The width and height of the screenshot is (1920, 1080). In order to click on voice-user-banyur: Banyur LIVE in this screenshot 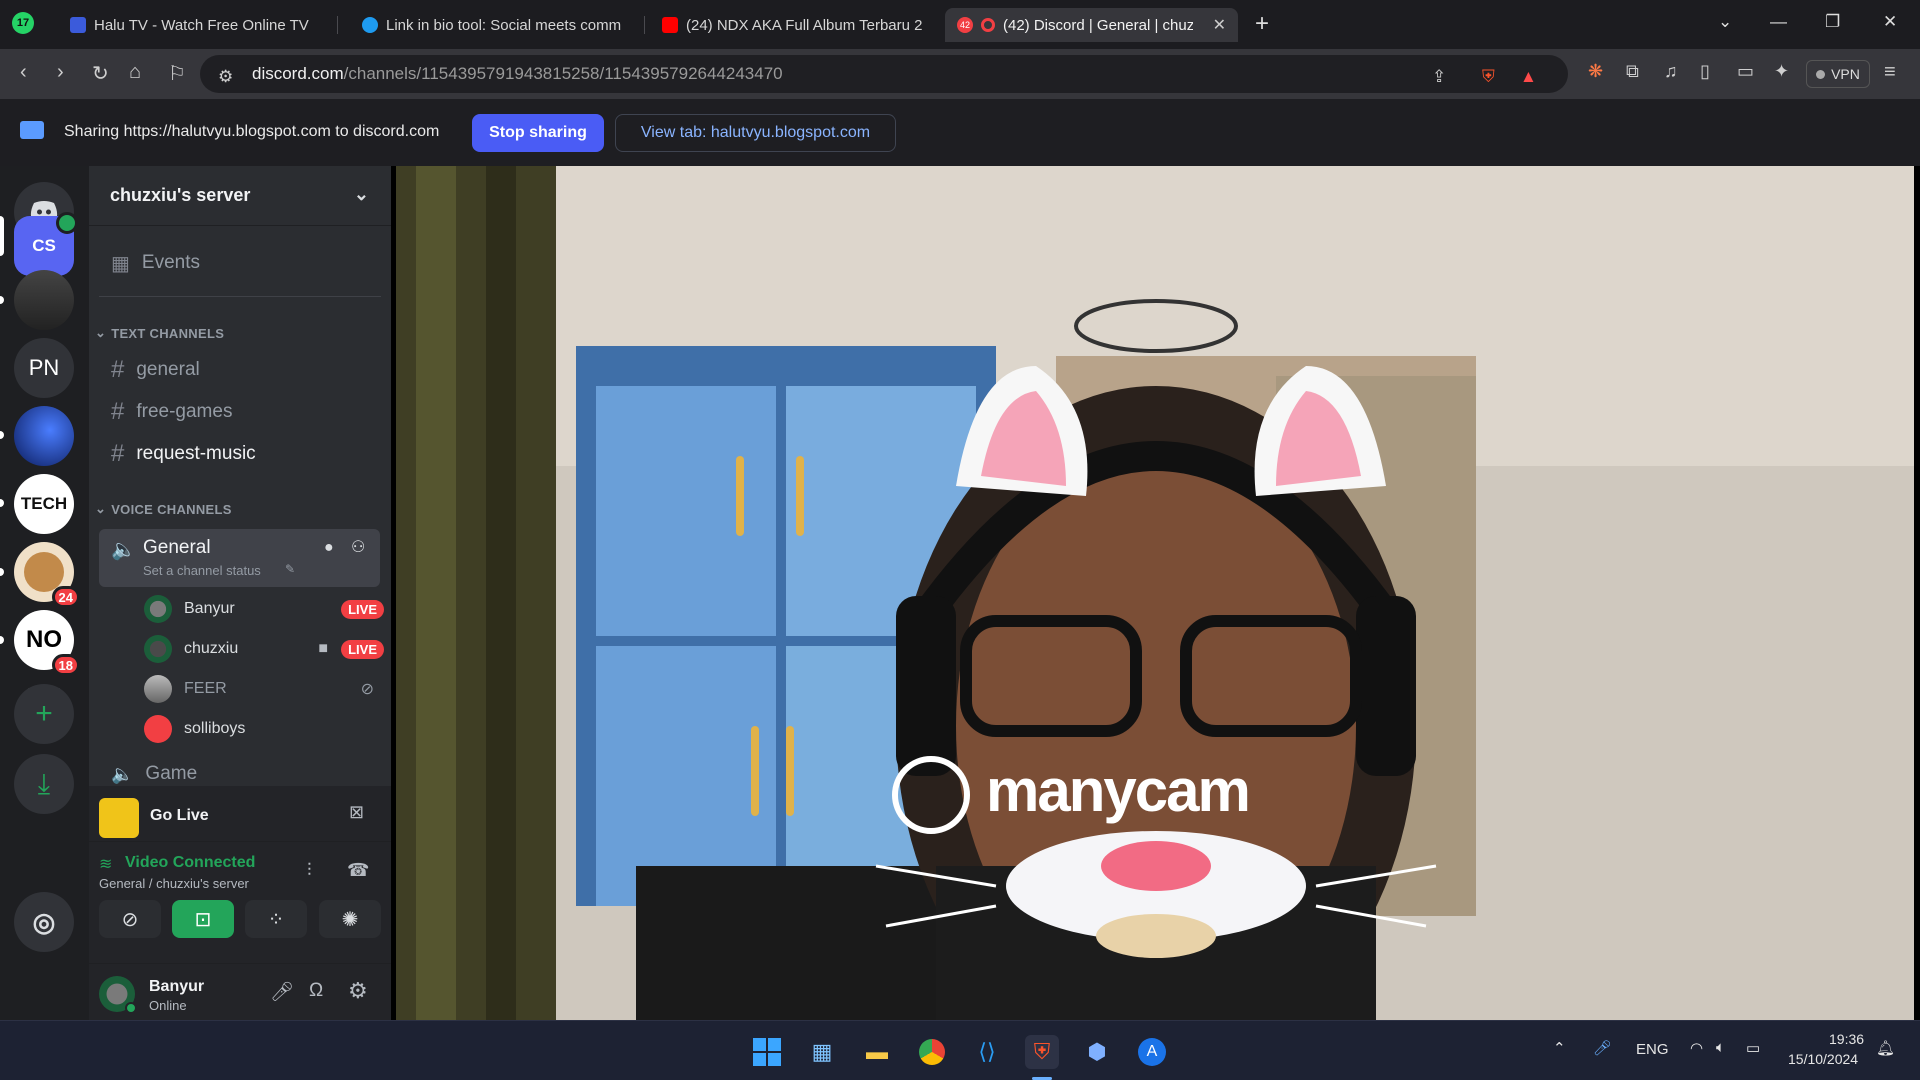, I will do `click(264, 609)`.